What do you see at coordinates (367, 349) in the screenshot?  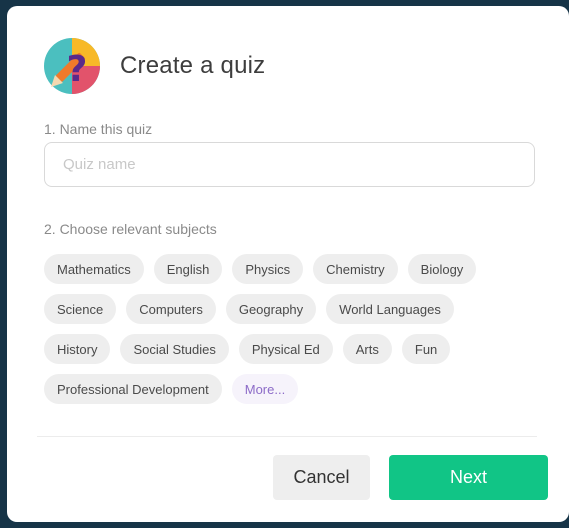 I see `subject-chip-arts: Arts` at bounding box center [367, 349].